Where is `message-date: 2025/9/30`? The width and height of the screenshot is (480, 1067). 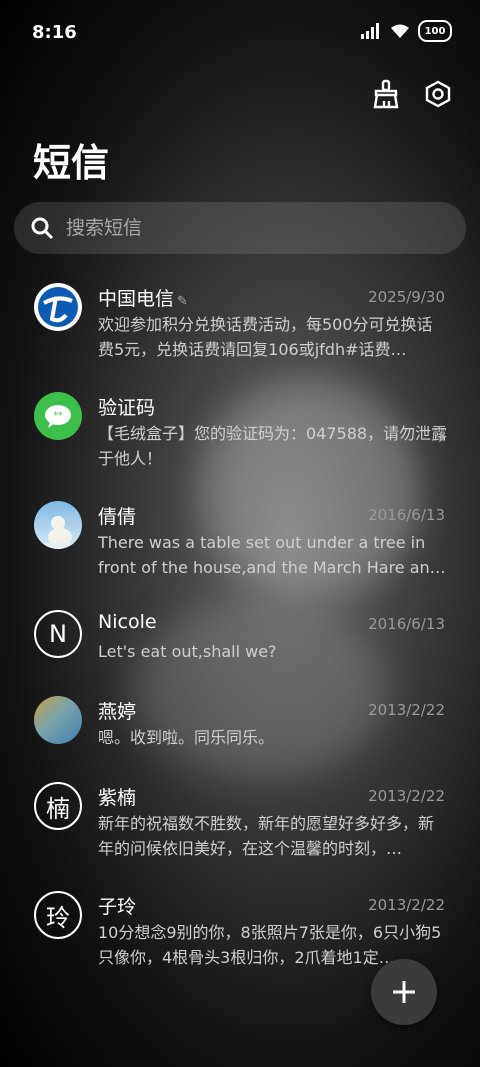 message-date: 2025/9/30 is located at coordinates (406, 297).